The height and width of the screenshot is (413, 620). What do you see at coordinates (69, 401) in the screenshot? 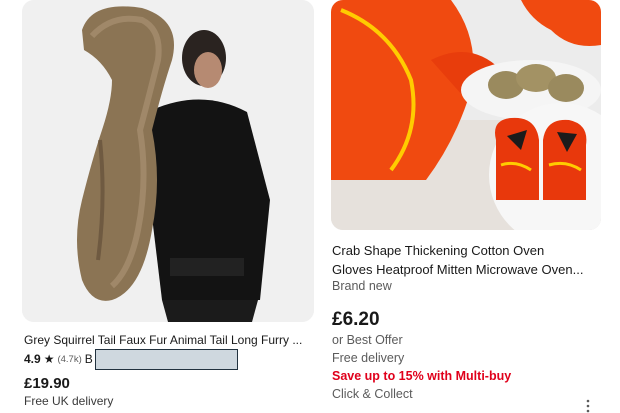
I see `delivery-info: Free UK delivery` at bounding box center [69, 401].